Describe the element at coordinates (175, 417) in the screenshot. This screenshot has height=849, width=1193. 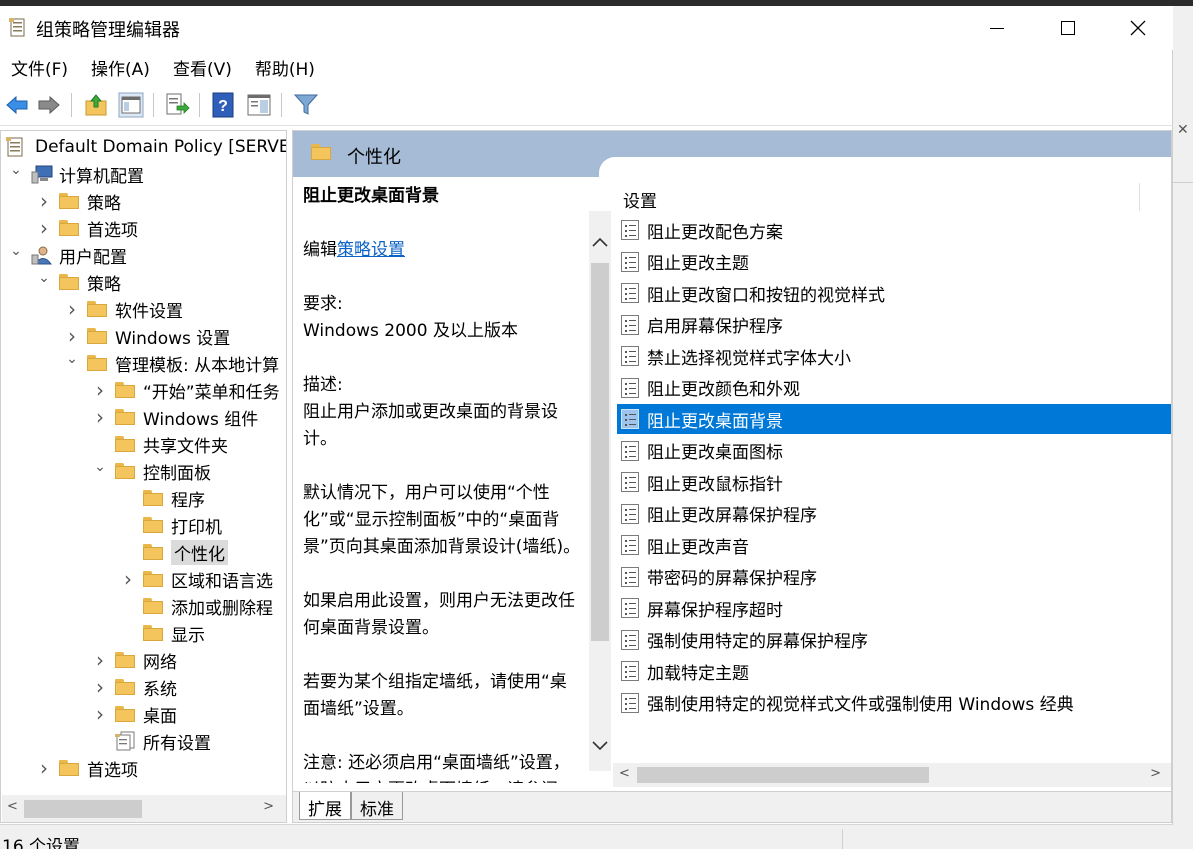
I see `tree-item: › Windows 组件` at that location.